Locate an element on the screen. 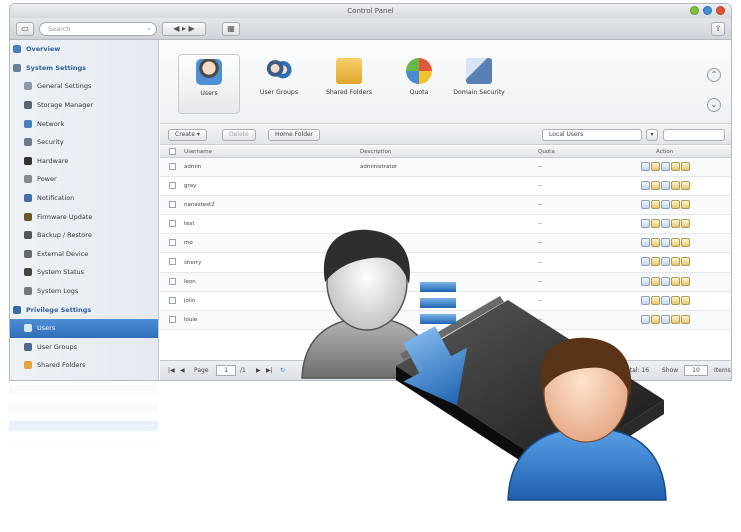  show-select: 10 is located at coordinates (696, 370).